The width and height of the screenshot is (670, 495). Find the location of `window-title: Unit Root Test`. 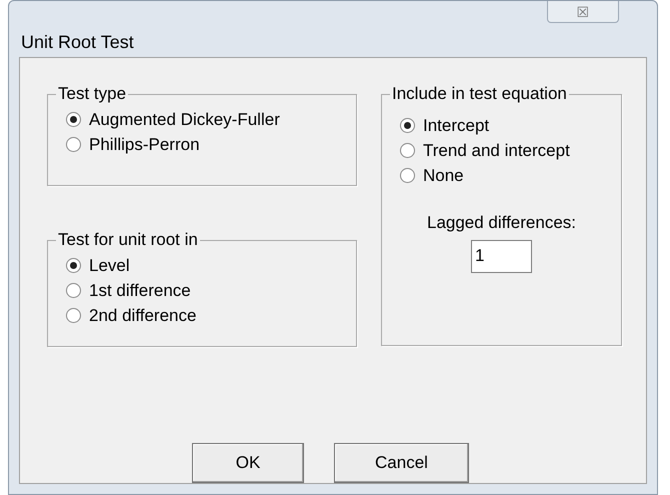

window-title: Unit Root Test is located at coordinates (77, 42).